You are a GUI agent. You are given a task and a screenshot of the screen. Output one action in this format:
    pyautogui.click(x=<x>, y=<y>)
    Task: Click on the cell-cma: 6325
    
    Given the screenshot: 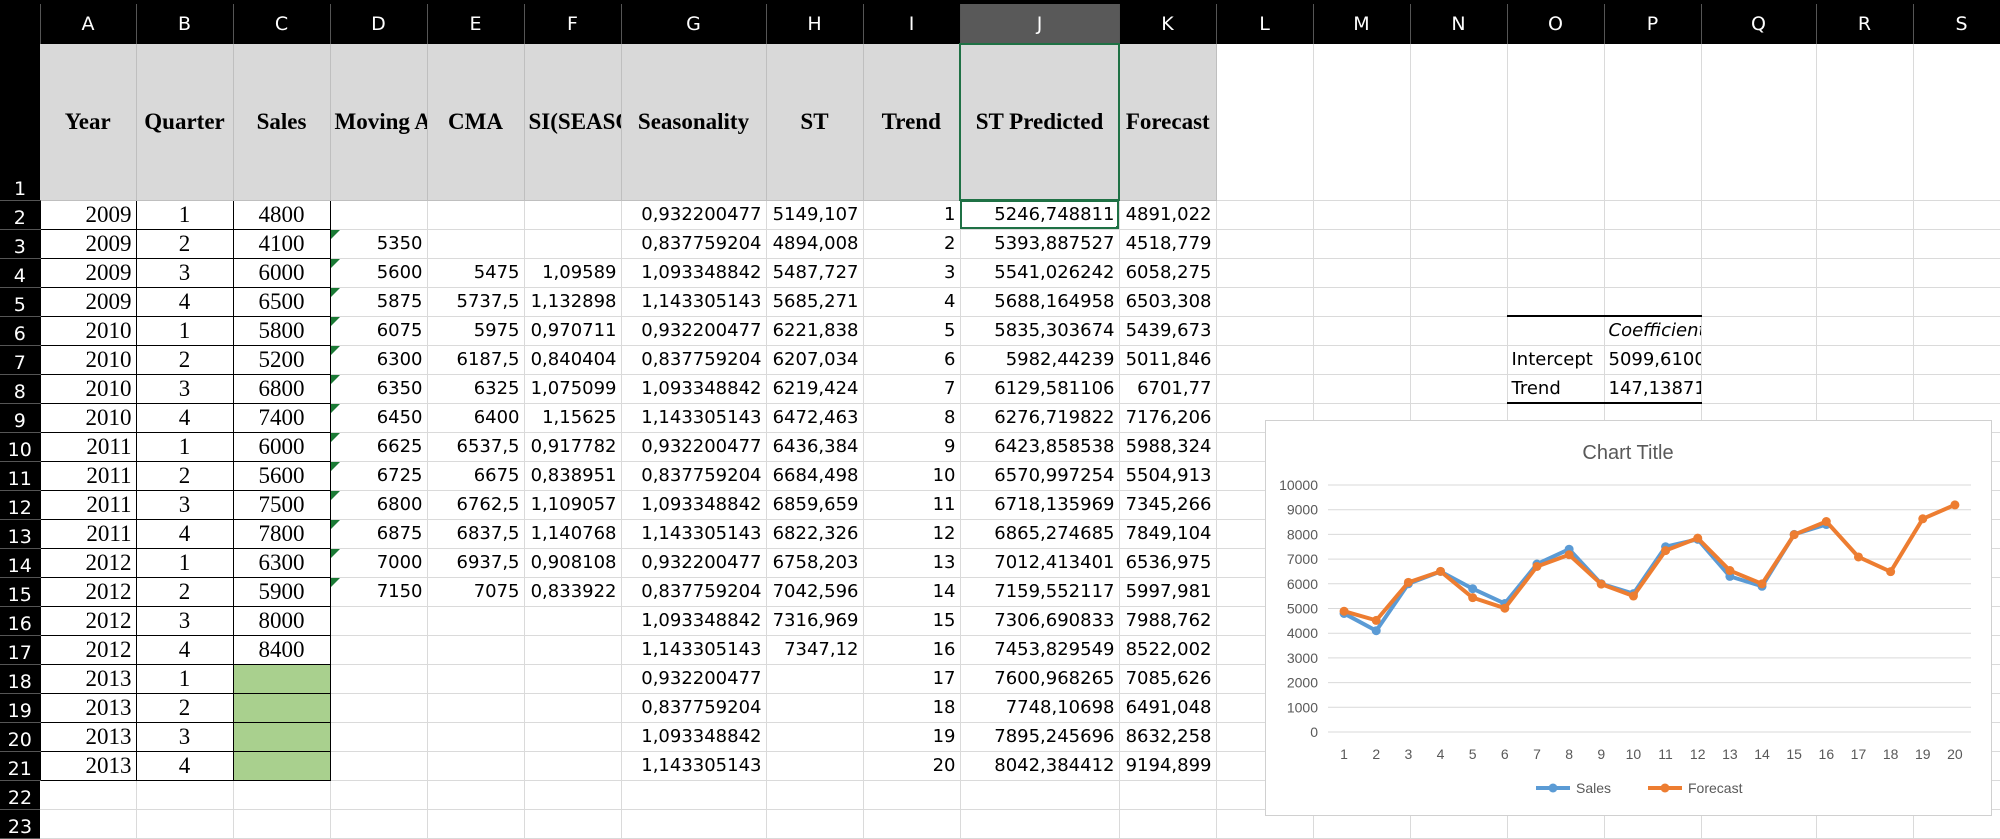 What is the action you would take?
    pyautogui.click(x=476, y=389)
    